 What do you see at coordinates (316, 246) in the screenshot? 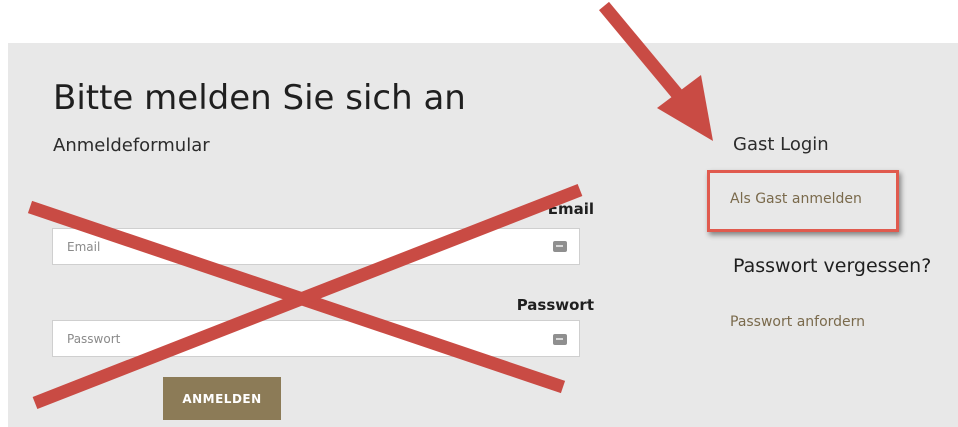
I see `email-input` at bounding box center [316, 246].